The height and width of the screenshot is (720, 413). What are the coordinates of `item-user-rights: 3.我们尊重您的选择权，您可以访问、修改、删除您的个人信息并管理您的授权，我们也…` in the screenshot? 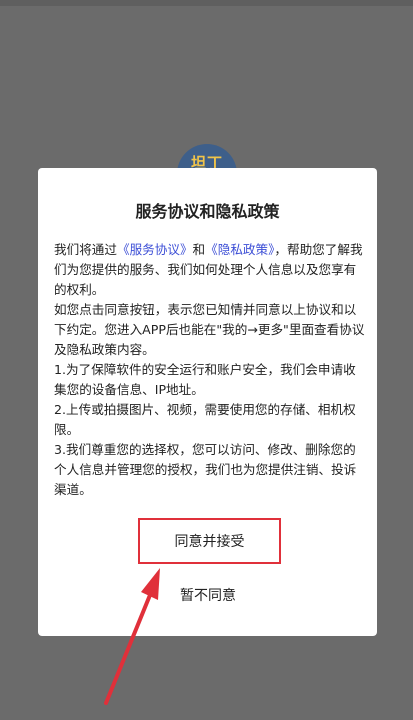 It's located at (205, 469).